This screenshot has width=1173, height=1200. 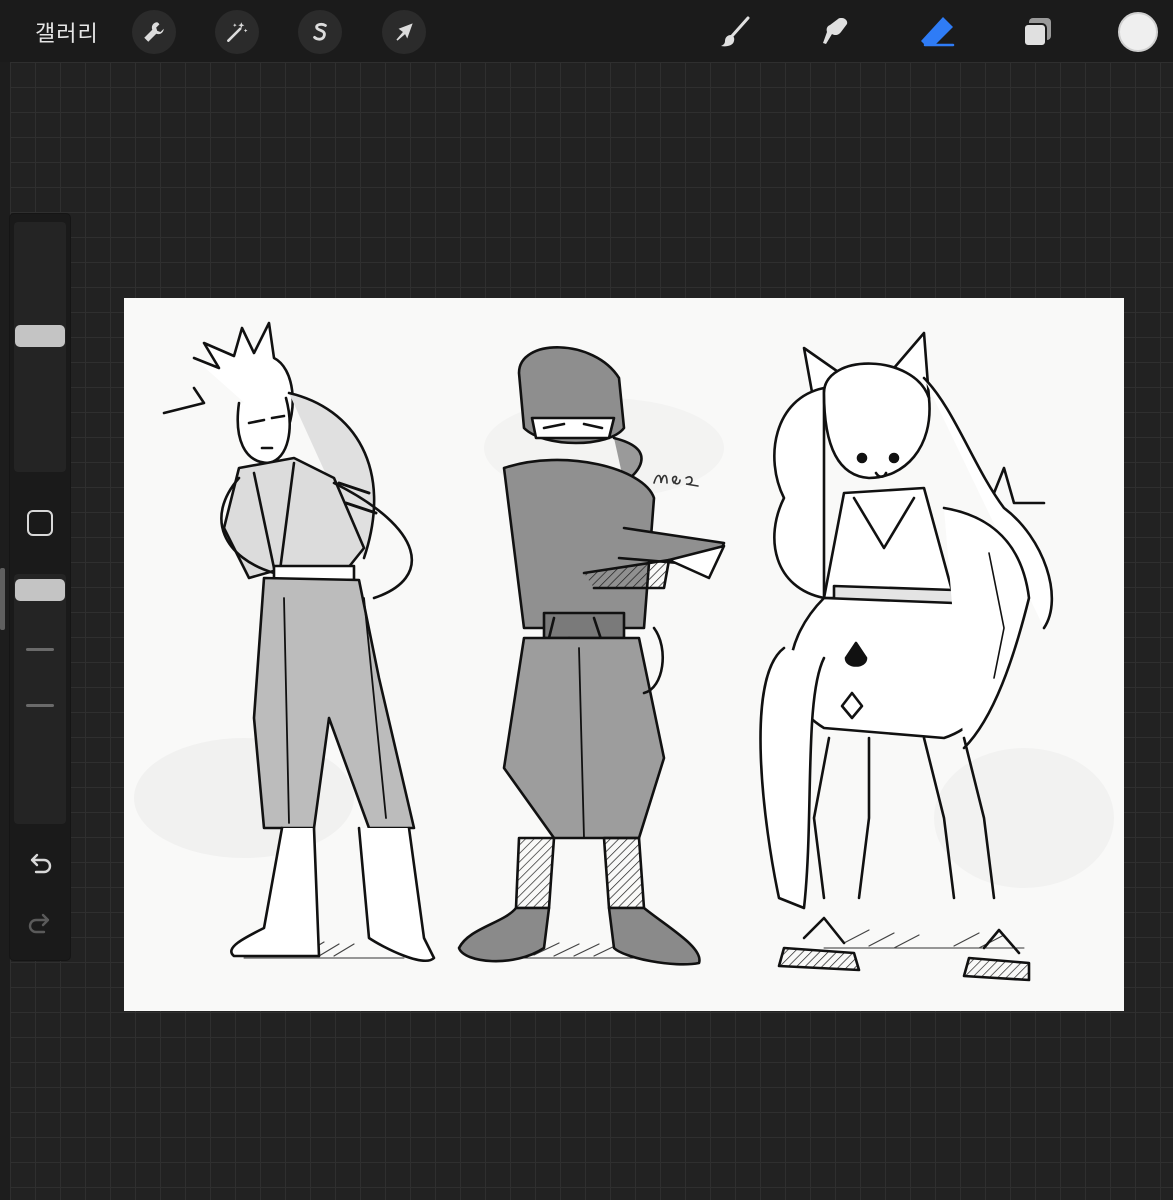 I want to click on left-sidebar, so click(x=40, y=587).